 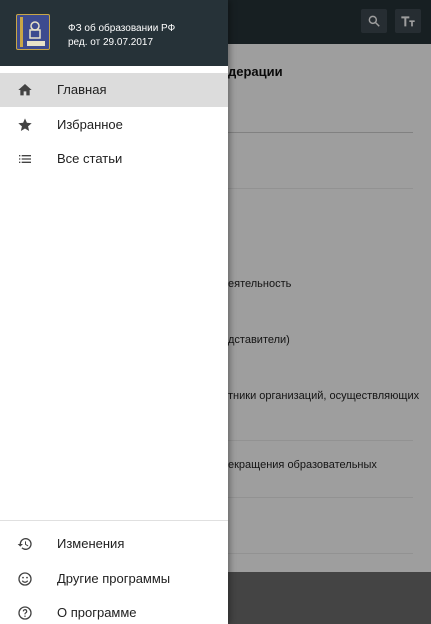 I want to click on nav-item-changes: Изменения, so click(x=114, y=544).